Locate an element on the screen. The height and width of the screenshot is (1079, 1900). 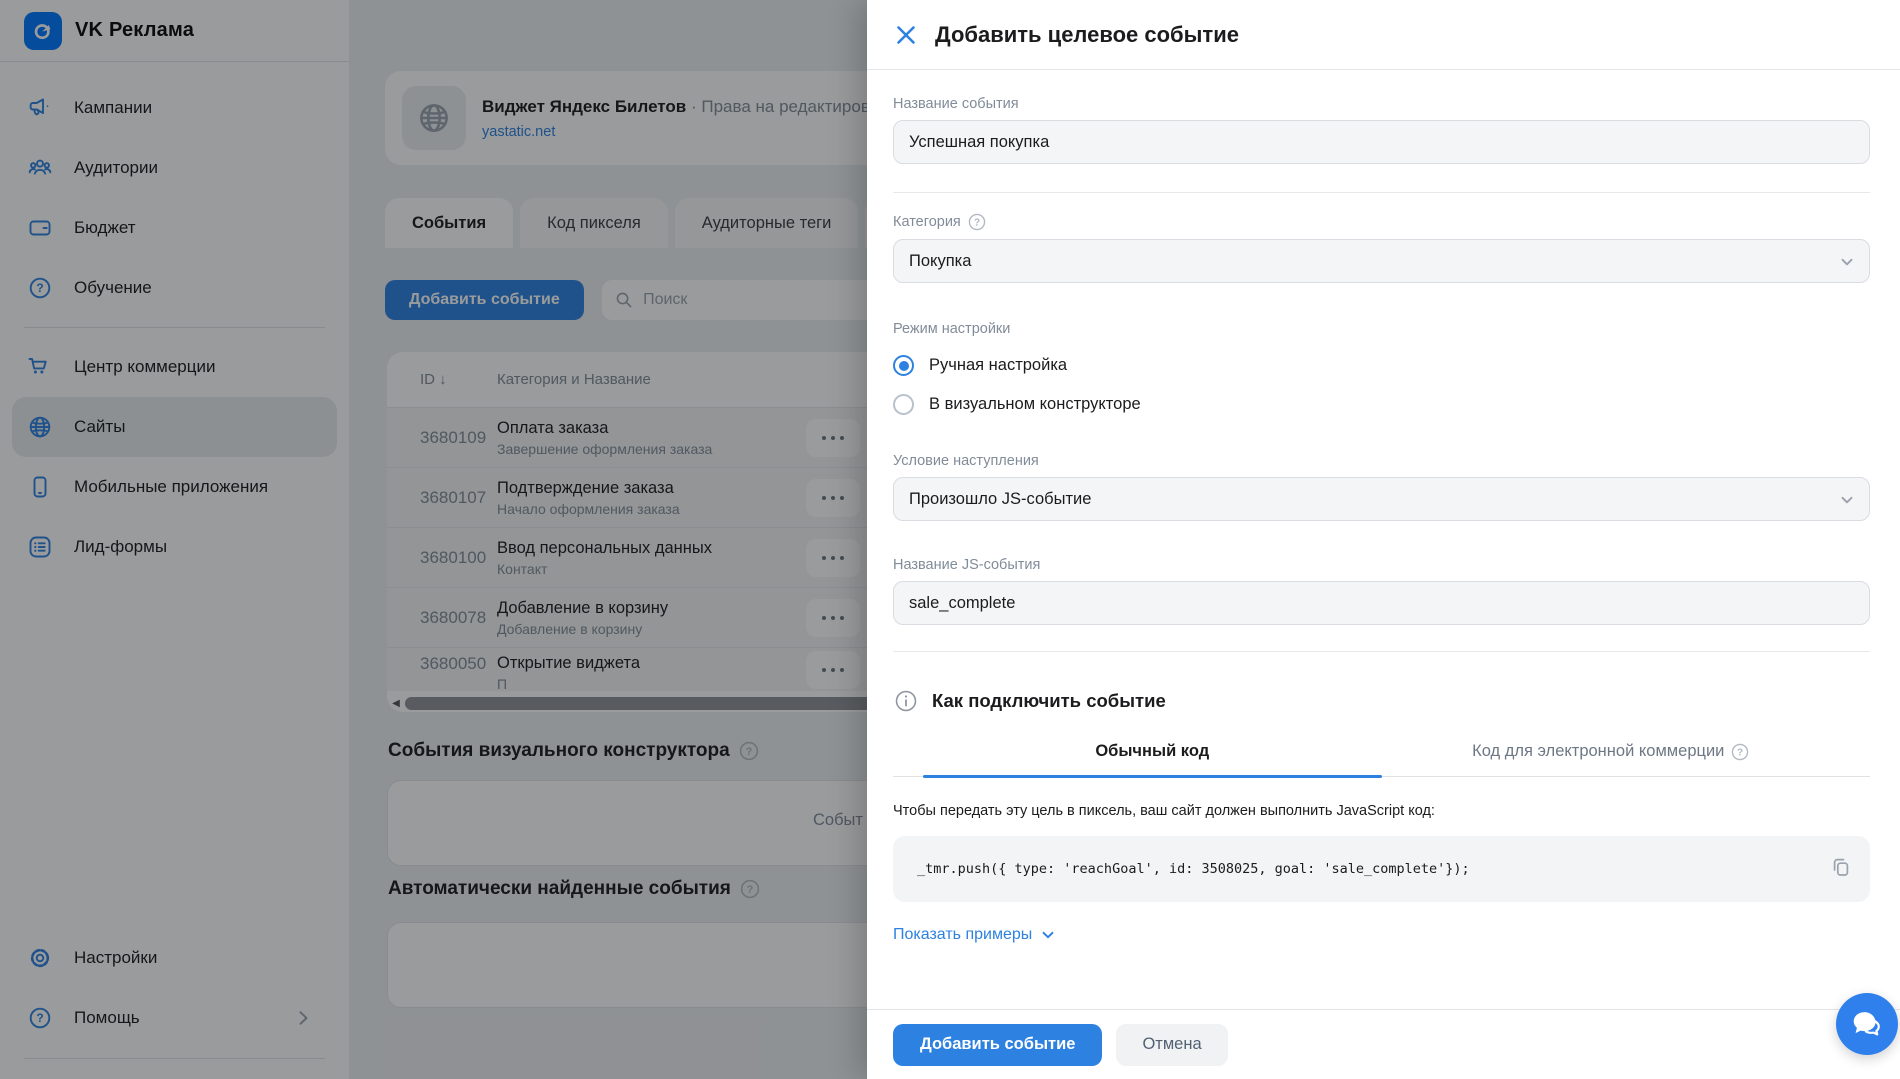
radio-manual-setup: Ручная настройка is located at coordinates (1381, 365).